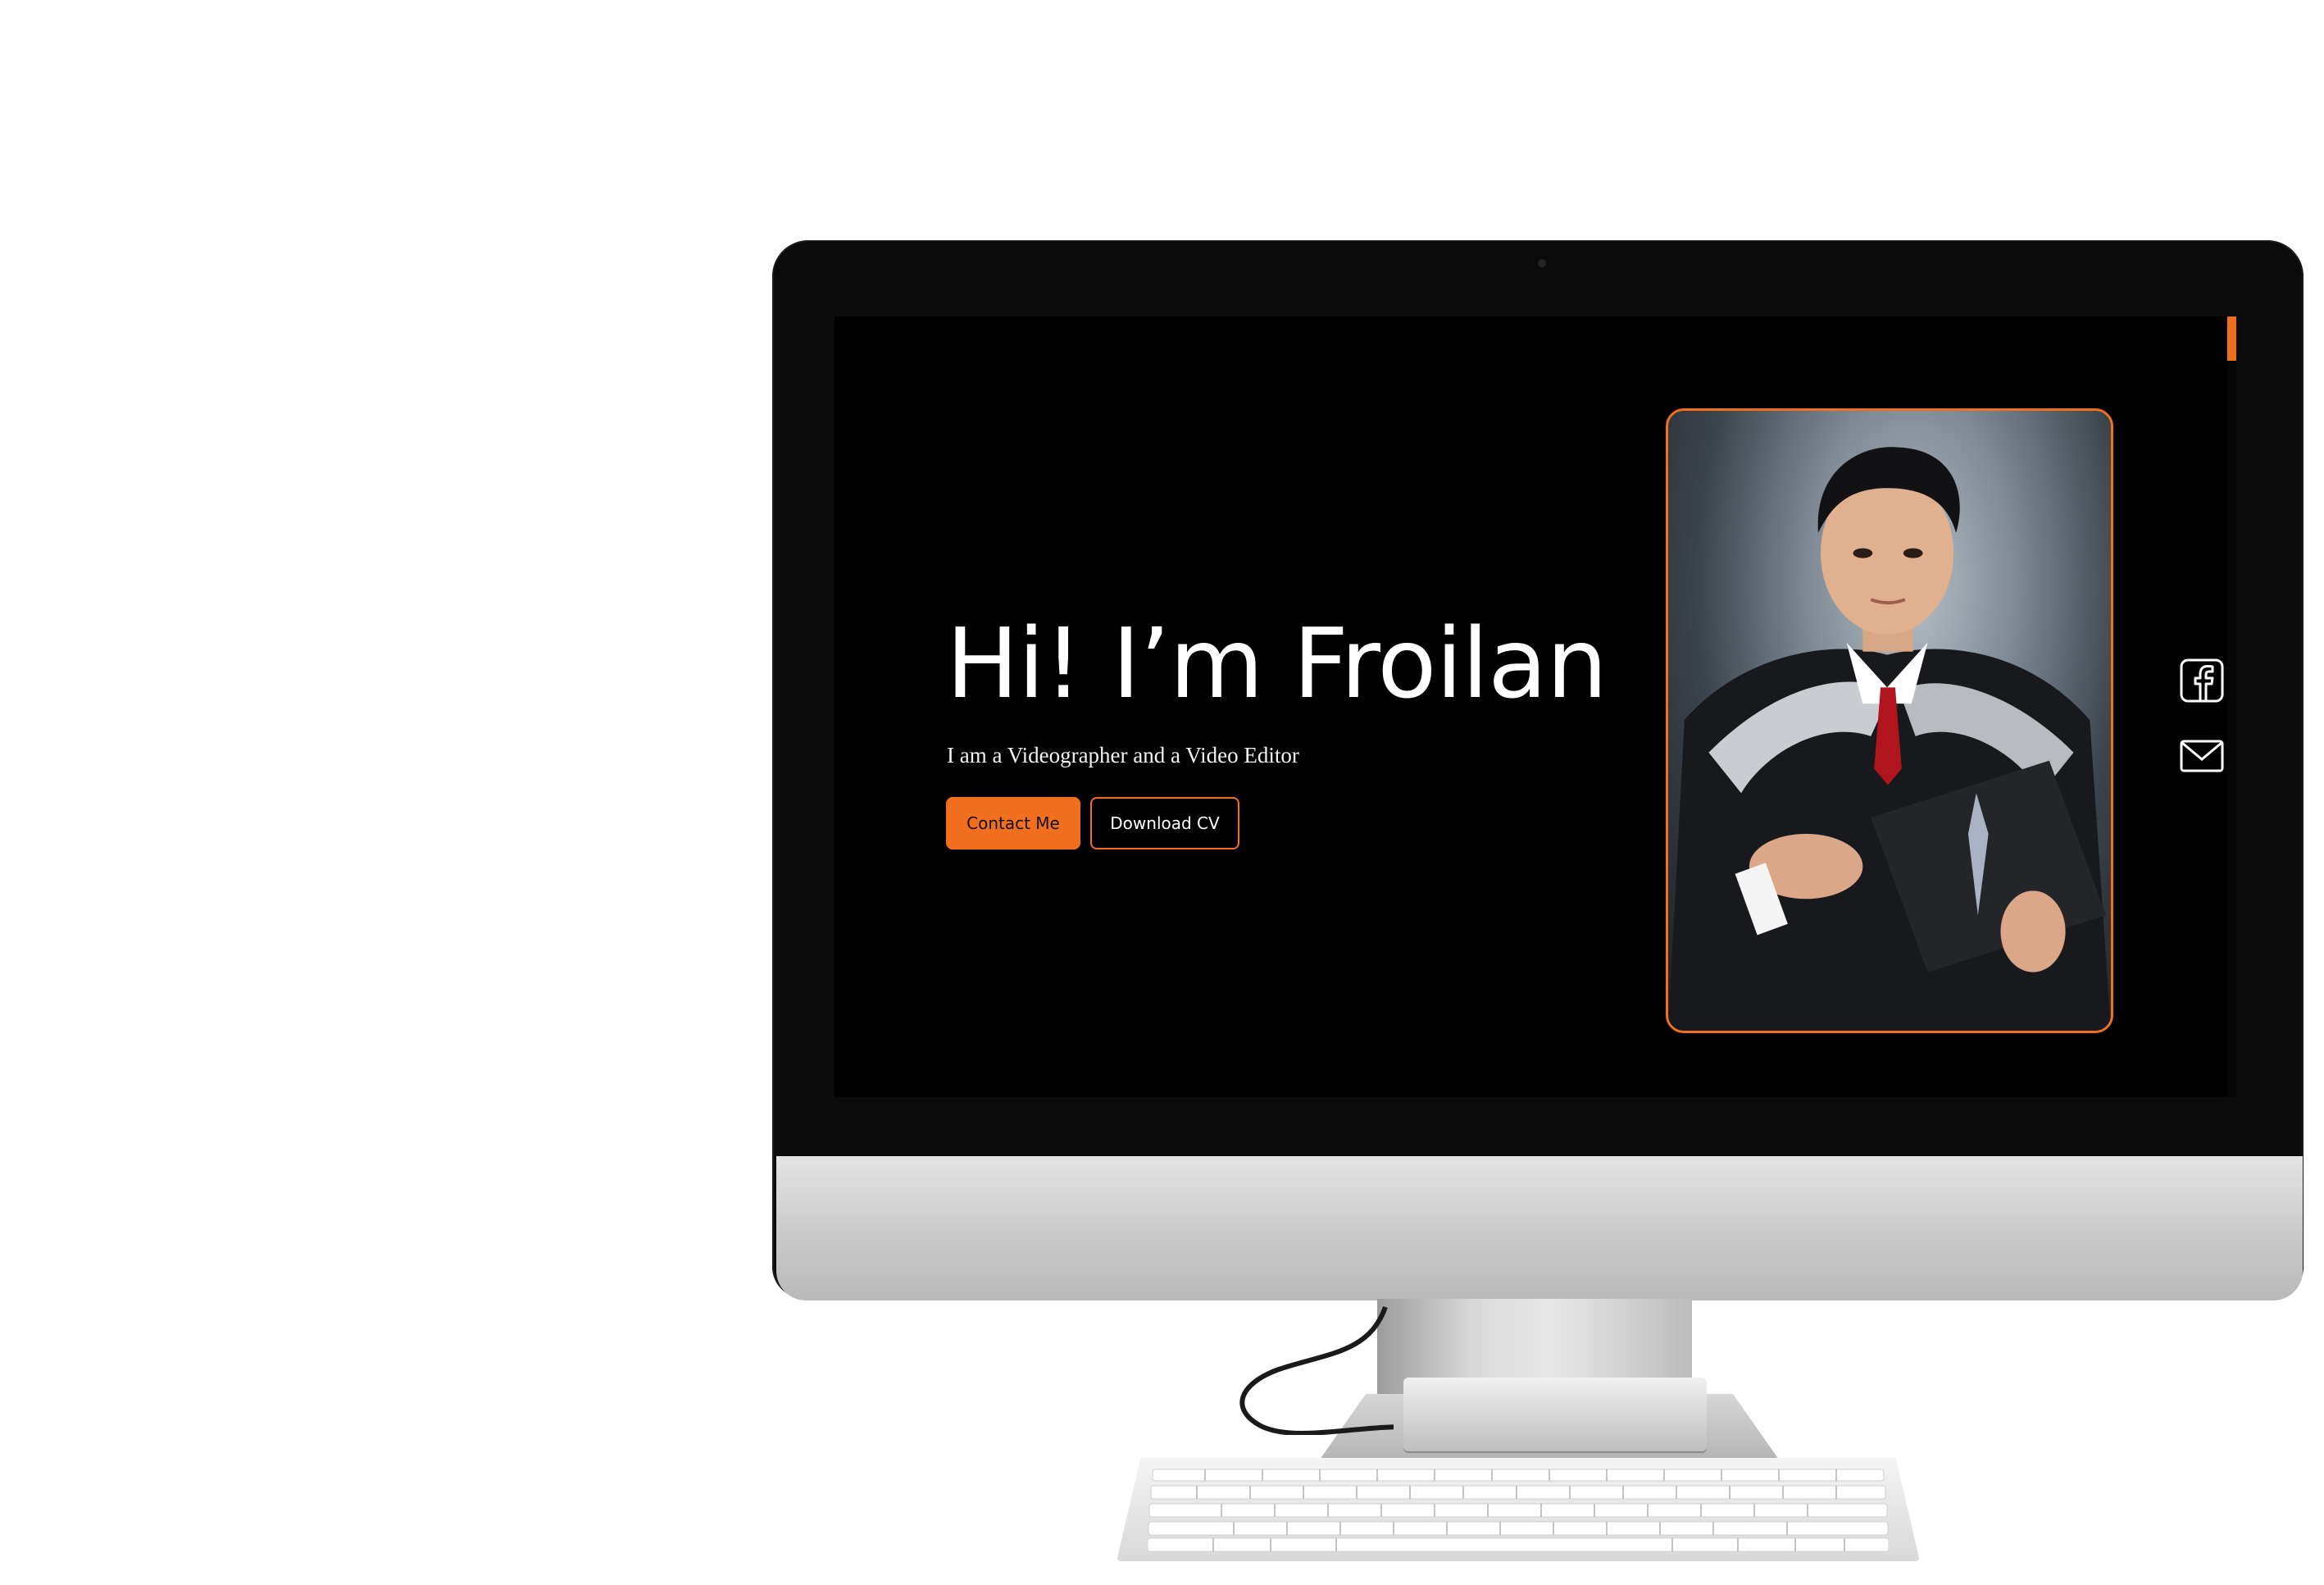 Image resolution: width=2324 pixels, height=1585 pixels. I want to click on profile-photo, so click(1890, 721).